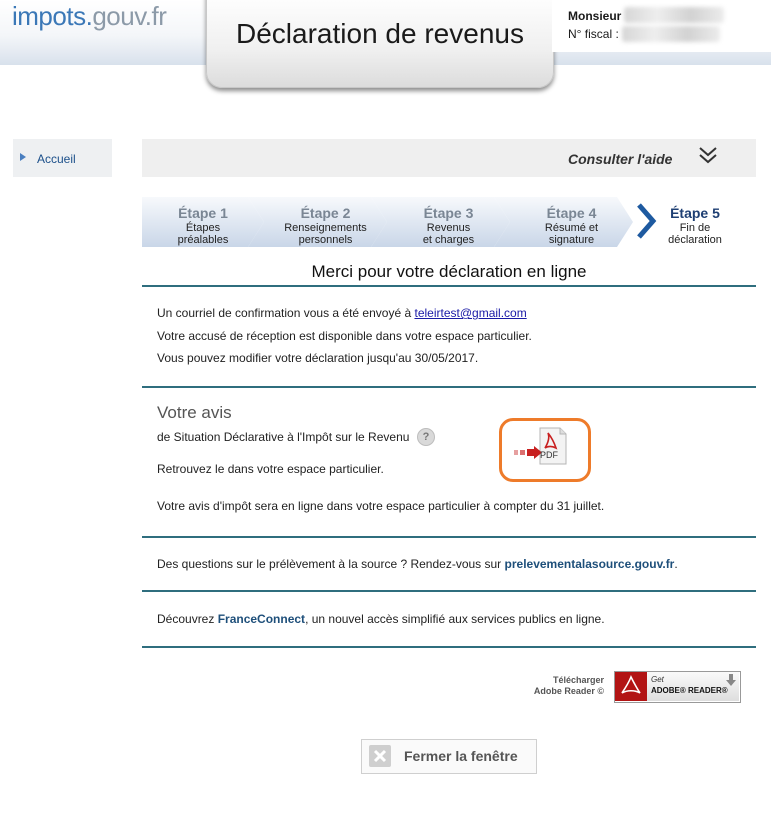  I want to click on page-title: Déclaration de revenus, so click(380, 33).